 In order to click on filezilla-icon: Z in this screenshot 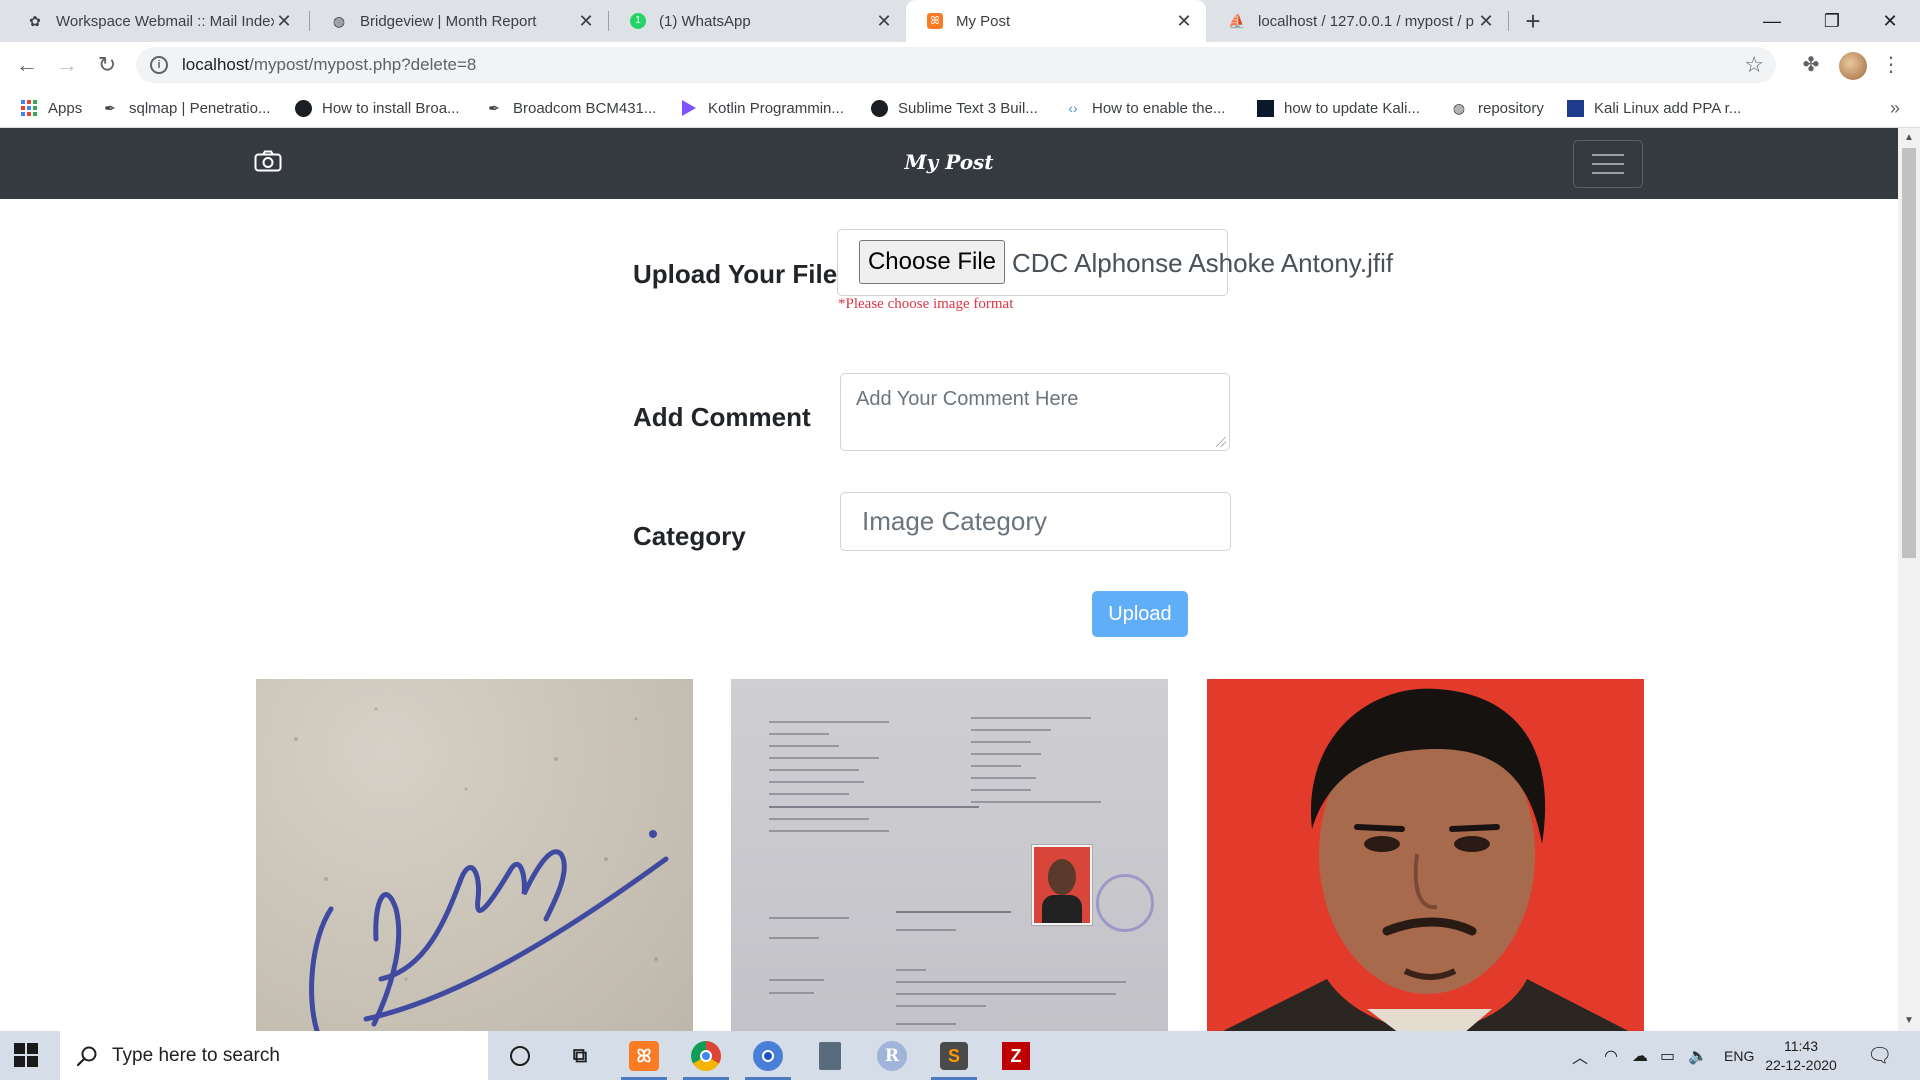, I will do `click(1016, 1056)`.